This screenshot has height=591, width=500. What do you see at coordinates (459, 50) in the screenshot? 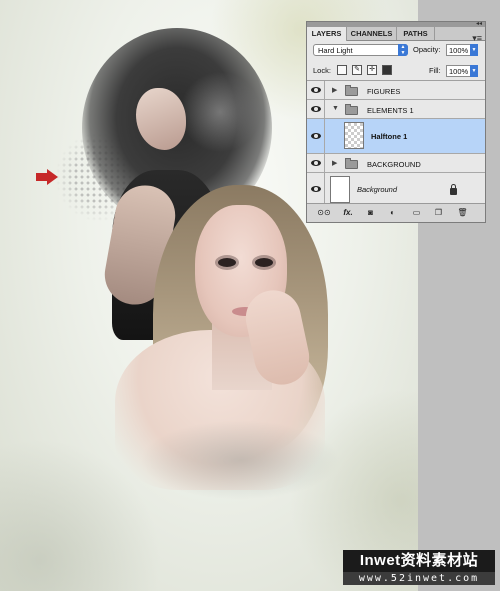
I see `opacity-value: 100%` at bounding box center [459, 50].